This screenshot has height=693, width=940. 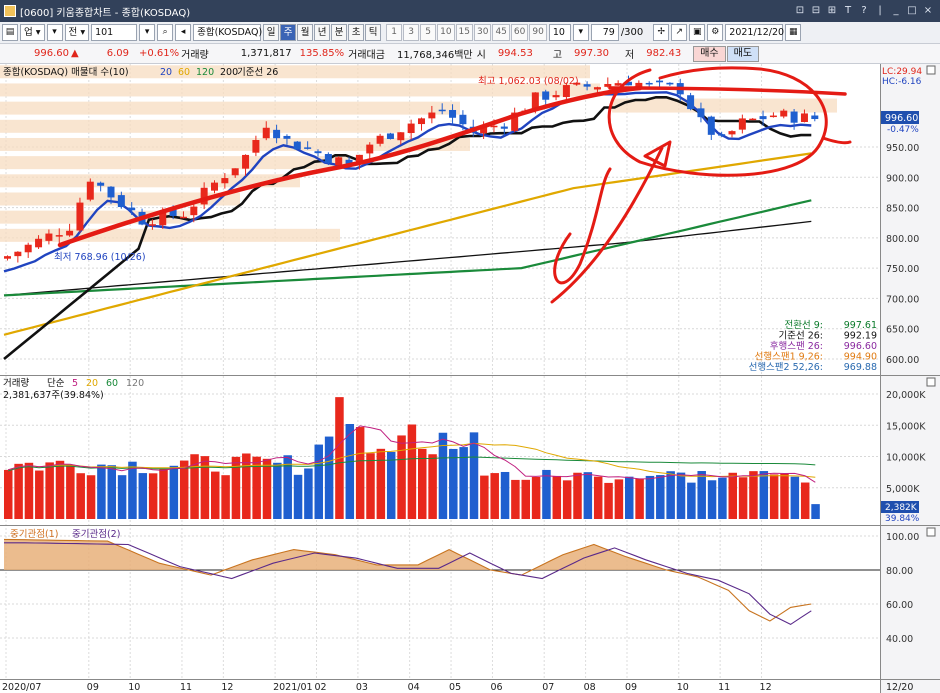 What do you see at coordinates (697, 32) in the screenshot?
I see `save-icon: ▣` at bounding box center [697, 32].